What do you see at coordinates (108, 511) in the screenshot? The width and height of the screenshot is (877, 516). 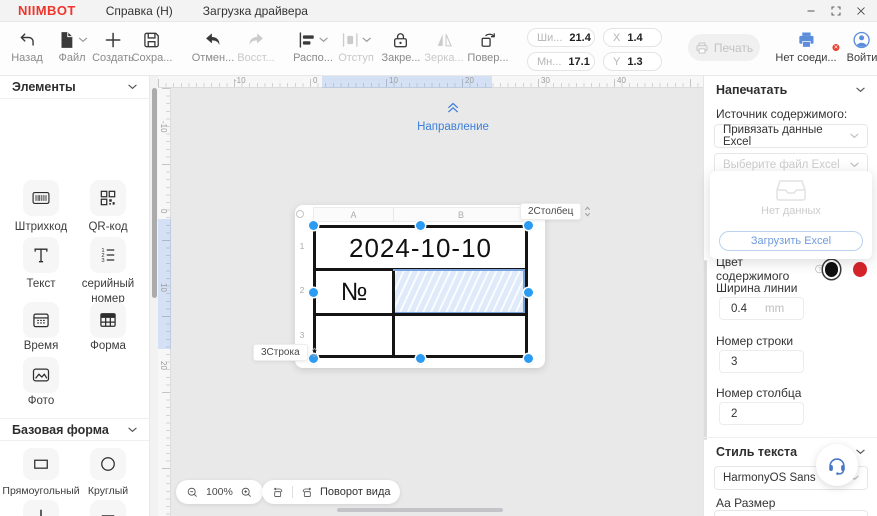 I see `hline-icon` at bounding box center [108, 511].